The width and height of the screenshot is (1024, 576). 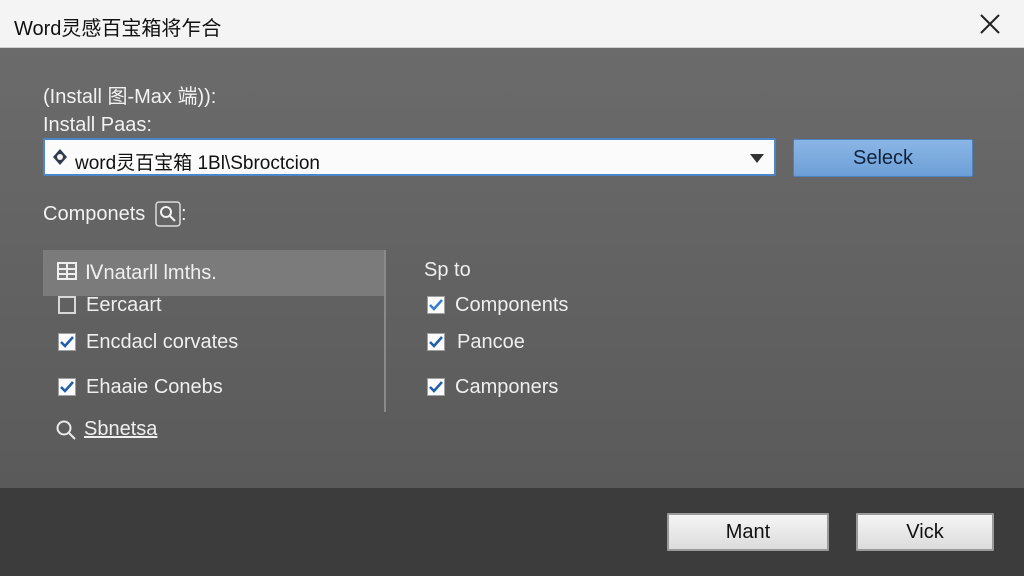 What do you see at coordinates (67, 271) in the screenshot?
I see `grid-icon` at bounding box center [67, 271].